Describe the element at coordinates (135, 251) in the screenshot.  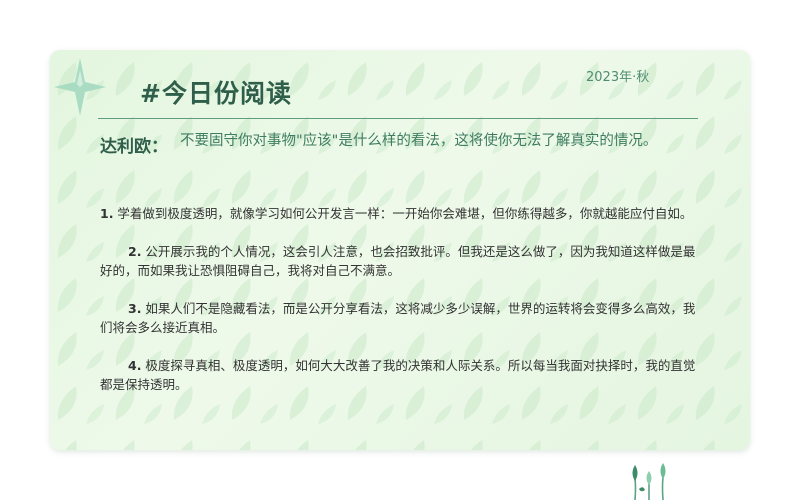
I see `point-number: 2.` at that location.